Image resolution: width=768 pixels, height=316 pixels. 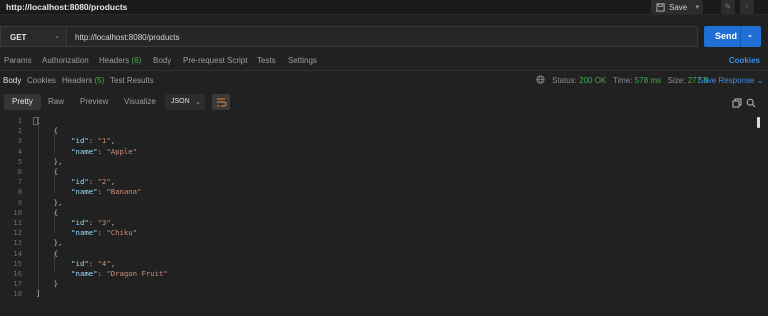 What do you see at coordinates (744, 60) in the screenshot?
I see `cookies-link: Cookies` at bounding box center [744, 60].